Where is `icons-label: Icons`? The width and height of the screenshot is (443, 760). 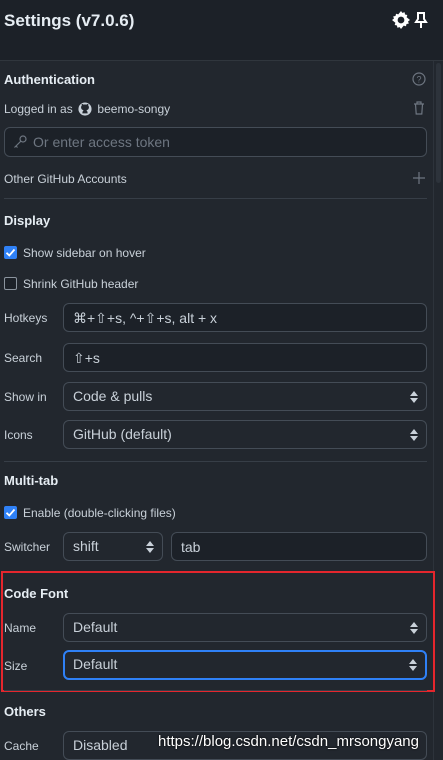 icons-label: Icons is located at coordinates (18, 435).